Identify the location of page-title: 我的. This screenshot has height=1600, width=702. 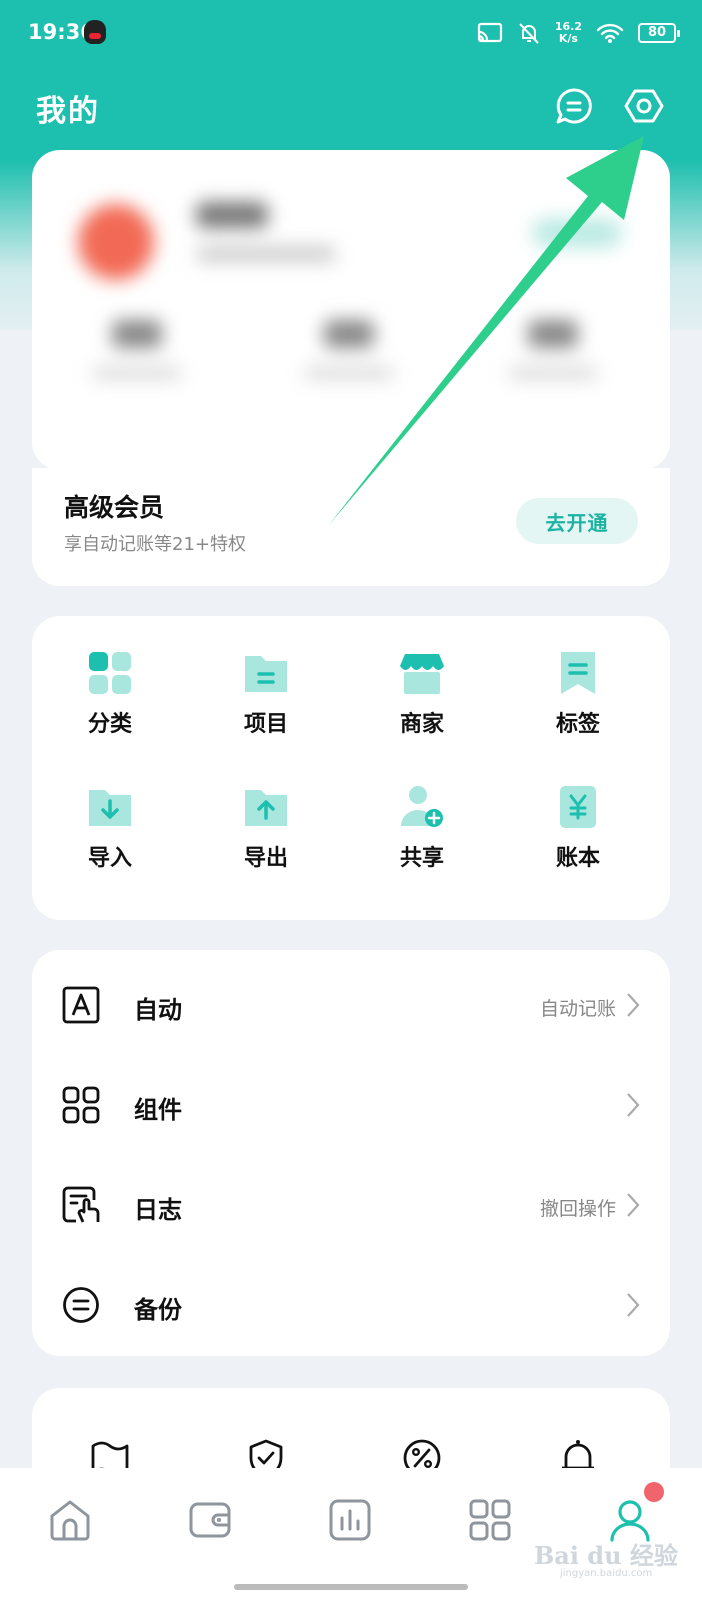
(68, 111).